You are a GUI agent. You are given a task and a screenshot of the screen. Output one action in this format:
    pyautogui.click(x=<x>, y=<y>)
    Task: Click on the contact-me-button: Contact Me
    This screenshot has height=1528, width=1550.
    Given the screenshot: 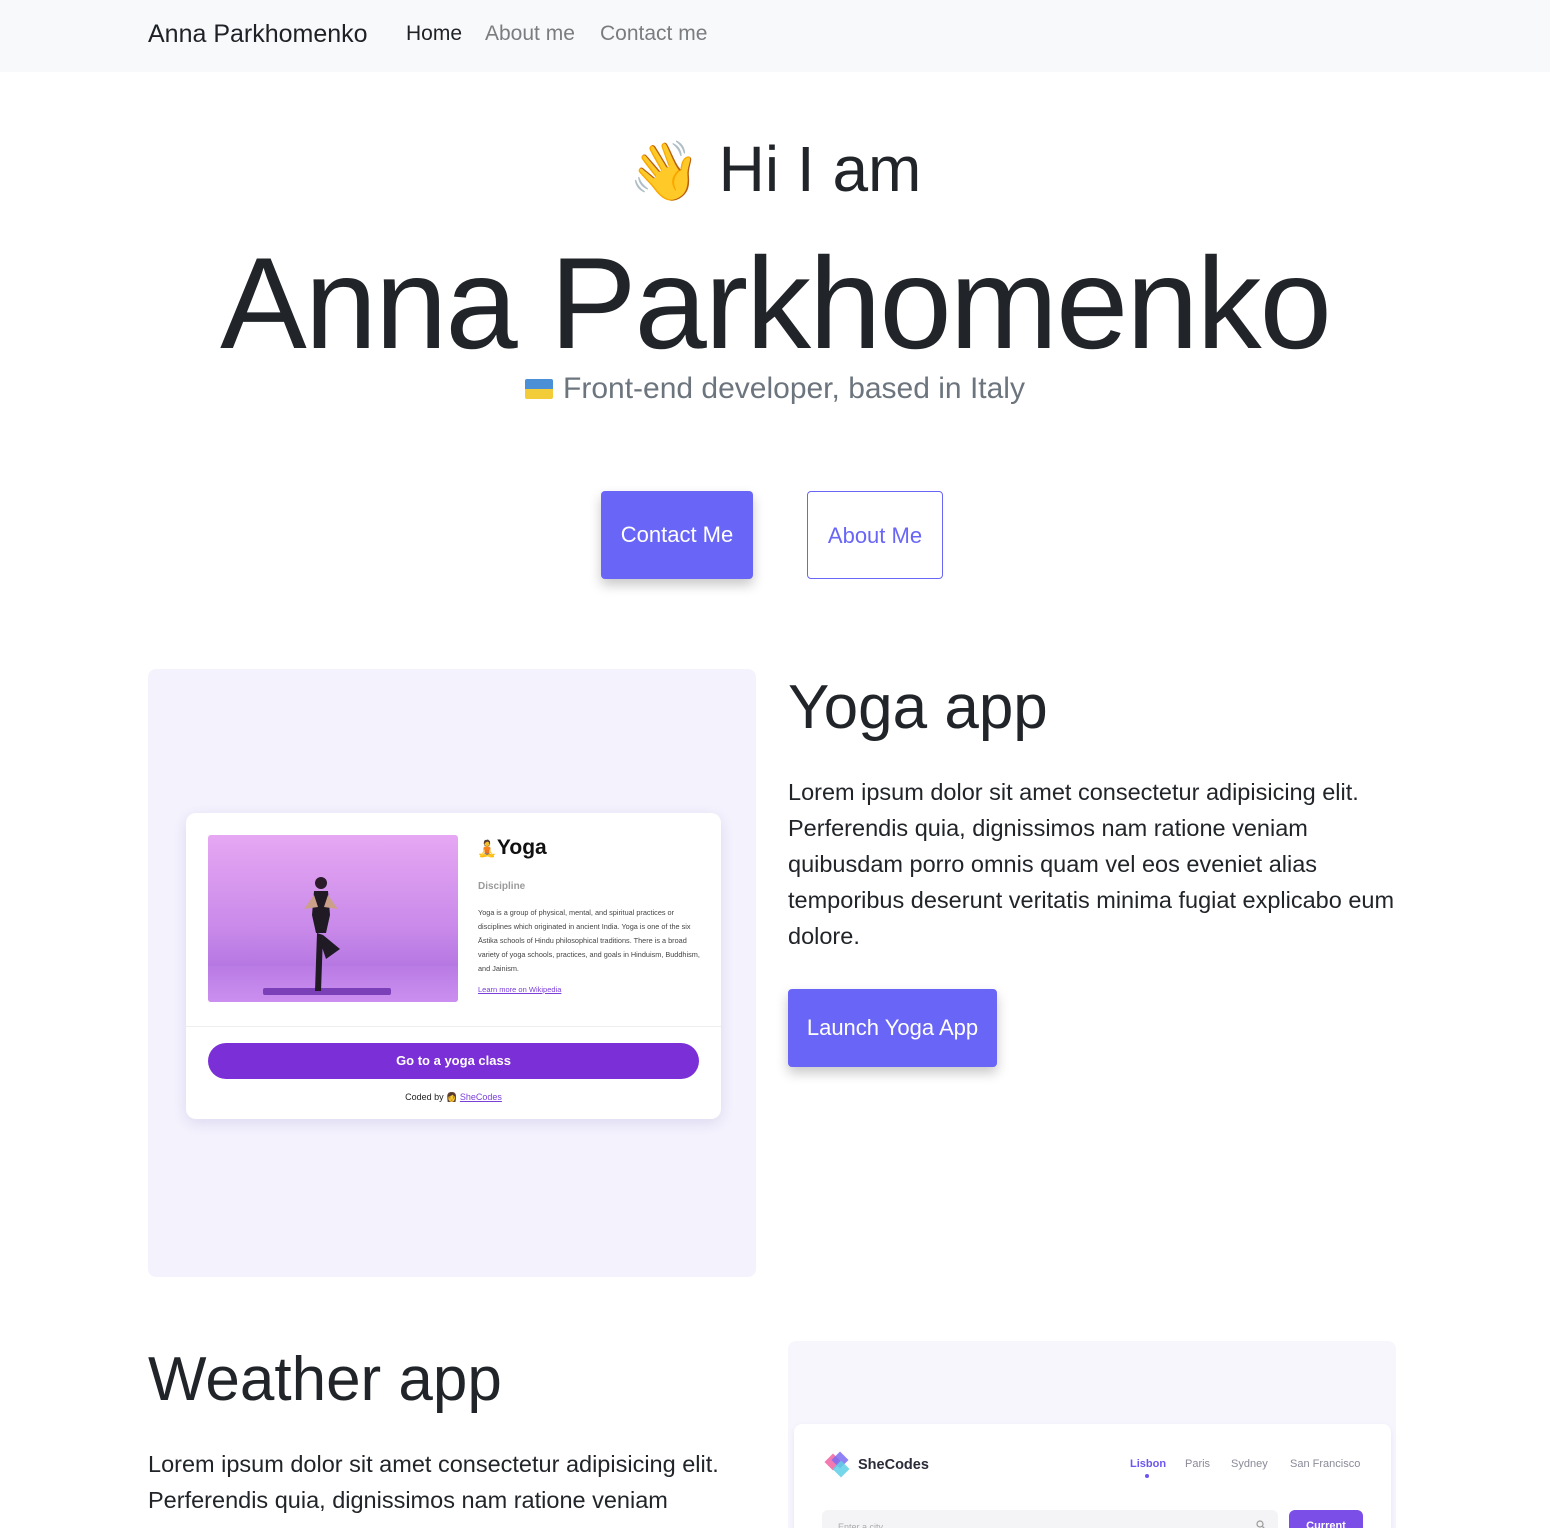 What is the action you would take?
    pyautogui.click(x=677, y=535)
    